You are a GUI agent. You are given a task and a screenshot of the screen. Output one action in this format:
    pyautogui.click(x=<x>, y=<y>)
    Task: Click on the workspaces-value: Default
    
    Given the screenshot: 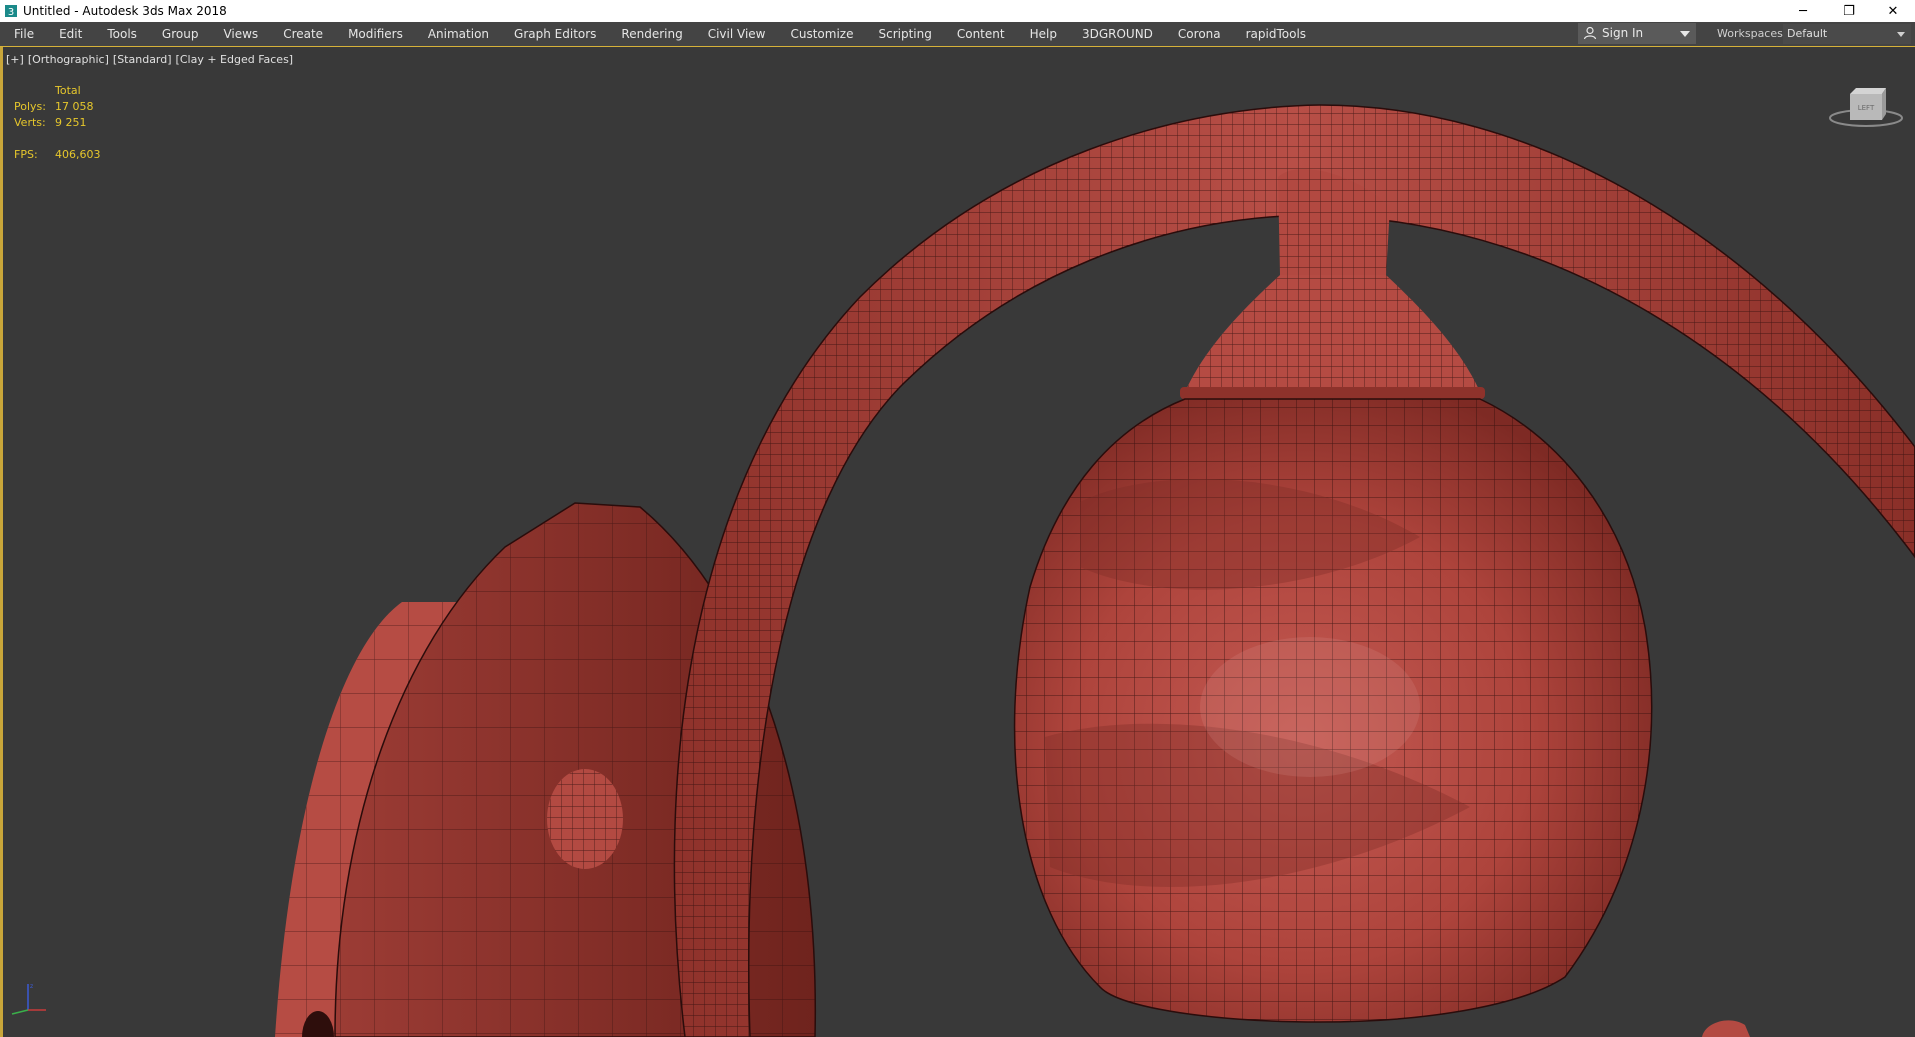 What is the action you would take?
    pyautogui.click(x=1807, y=33)
    